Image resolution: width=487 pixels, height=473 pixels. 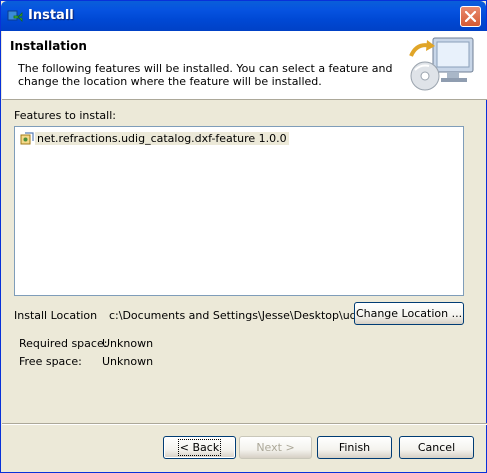 What do you see at coordinates (128, 361) in the screenshot?
I see `free-space-value: Unknown` at bounding box center [128, 361].